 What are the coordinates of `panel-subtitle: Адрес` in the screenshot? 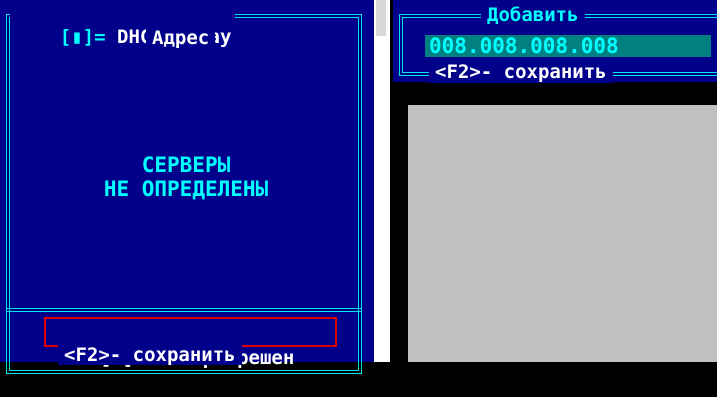 It's located at (181, 38).